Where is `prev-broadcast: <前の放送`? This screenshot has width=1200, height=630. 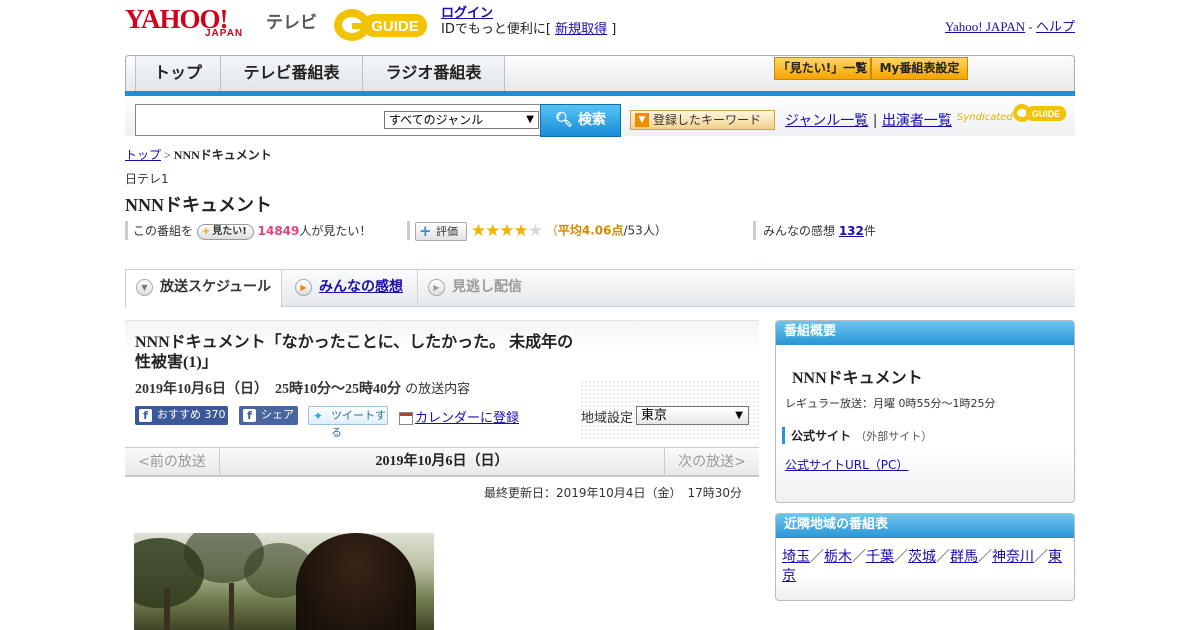
prev-broadcast: <前の放送 is located at coordinates (172, 462).